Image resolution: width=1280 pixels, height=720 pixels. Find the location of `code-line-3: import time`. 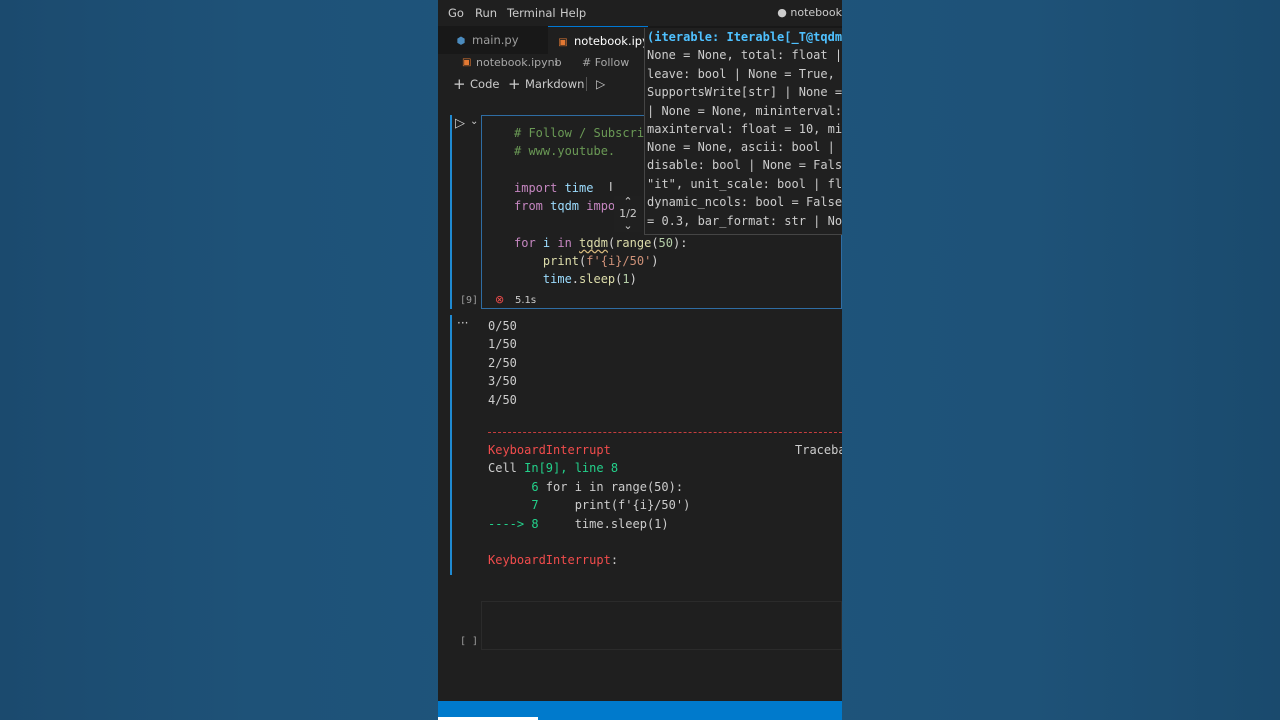

code-line-3: import time is located at coordinates (554, 188).